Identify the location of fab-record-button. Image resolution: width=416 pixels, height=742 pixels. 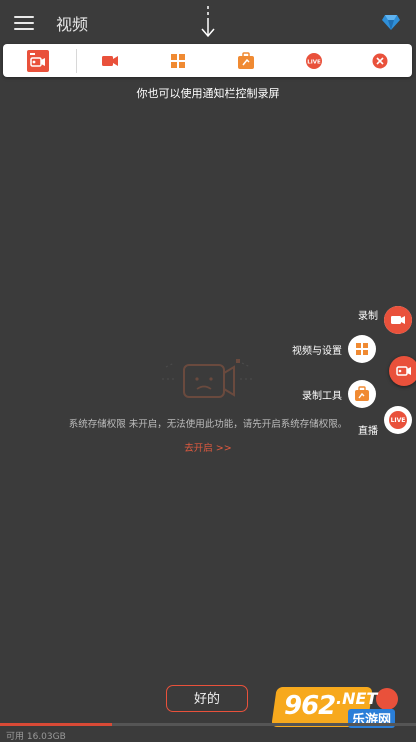
(398, 320).